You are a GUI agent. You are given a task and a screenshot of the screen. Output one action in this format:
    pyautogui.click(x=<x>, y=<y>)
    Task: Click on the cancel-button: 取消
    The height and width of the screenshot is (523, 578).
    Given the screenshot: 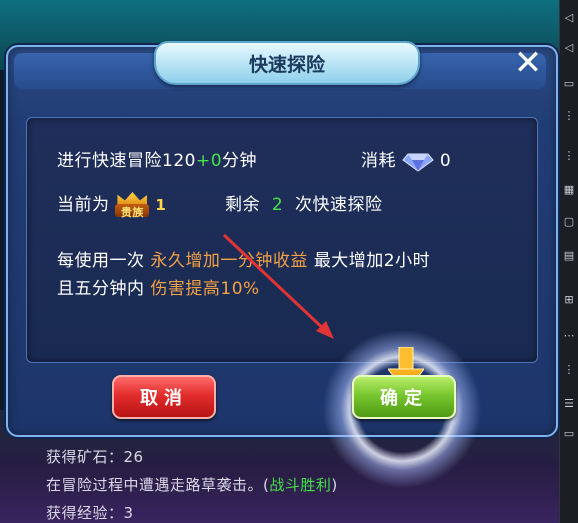 What is the action you would take?
    pyautogui.click(x=164, y=397)
    